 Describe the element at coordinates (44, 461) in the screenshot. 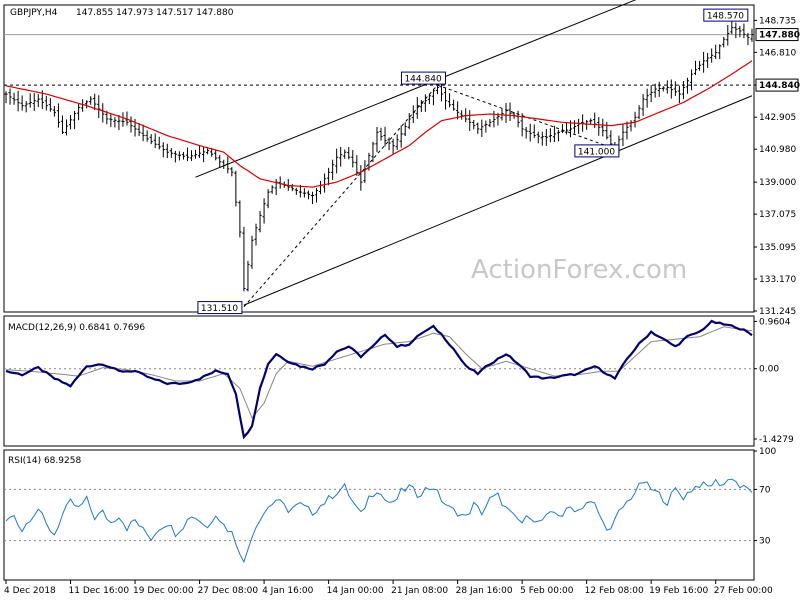

I see `rsi-title: RSI(14) 68.9258` at that location.